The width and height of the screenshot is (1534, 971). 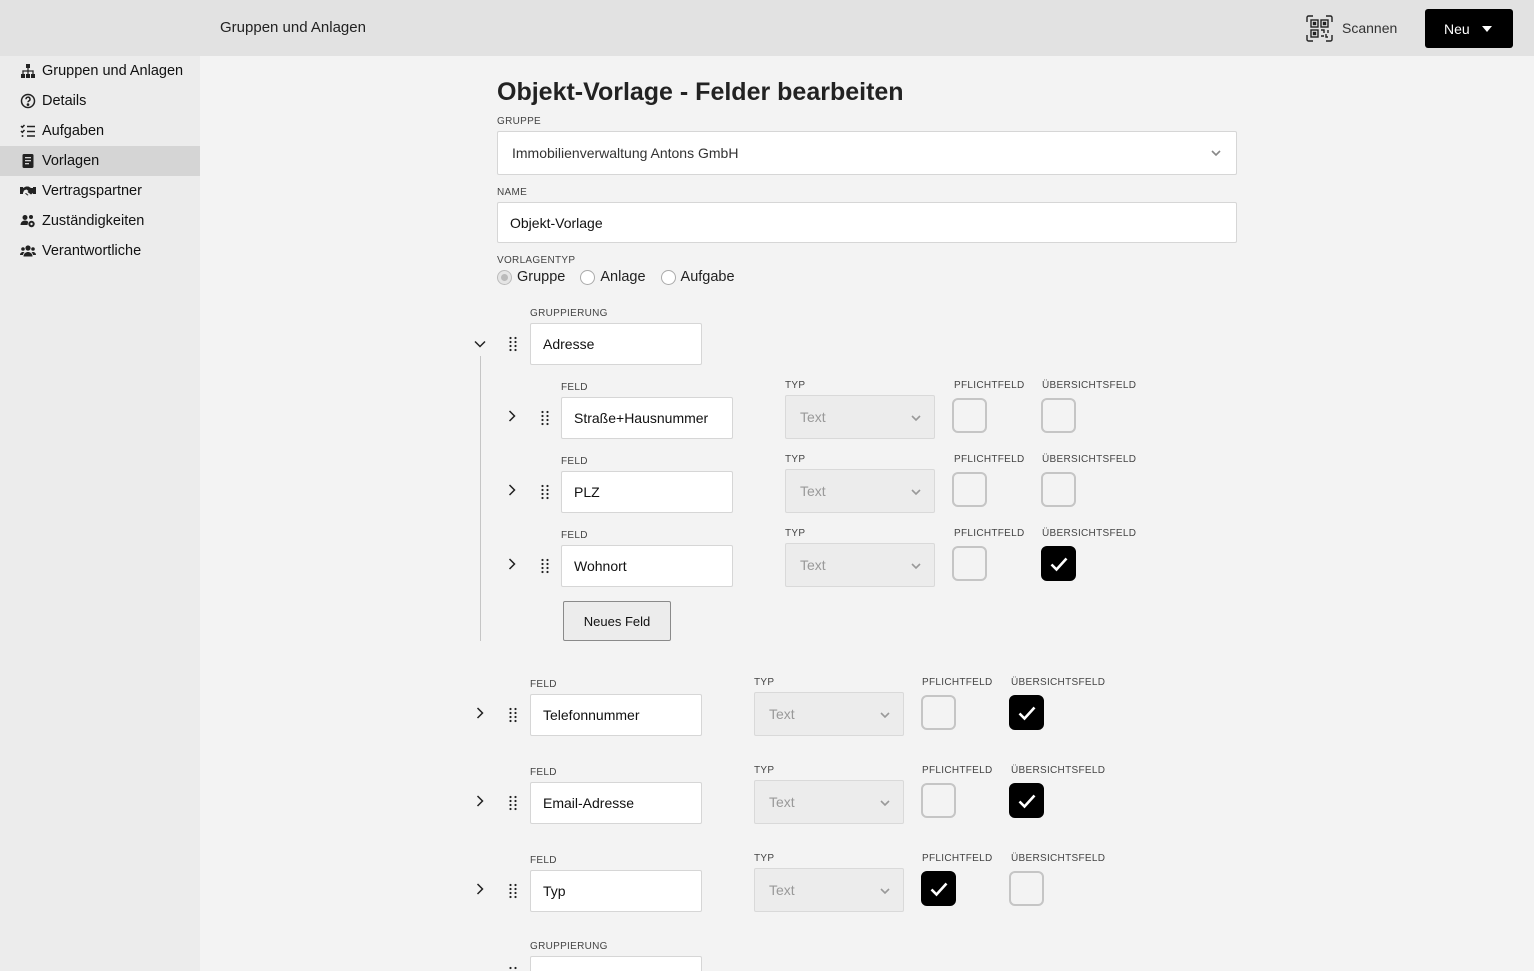 I want to click on sidebar-item-gruppen-und-anlagen: Gruppen und Anlagen, so click(x=100, y=71).